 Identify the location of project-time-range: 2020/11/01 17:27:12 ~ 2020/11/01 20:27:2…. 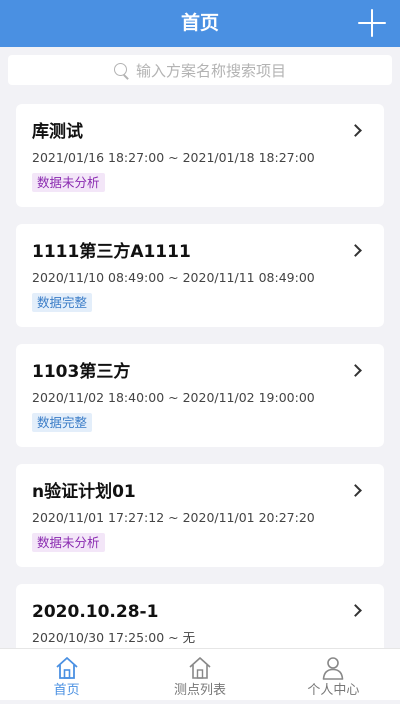
(173, 517).